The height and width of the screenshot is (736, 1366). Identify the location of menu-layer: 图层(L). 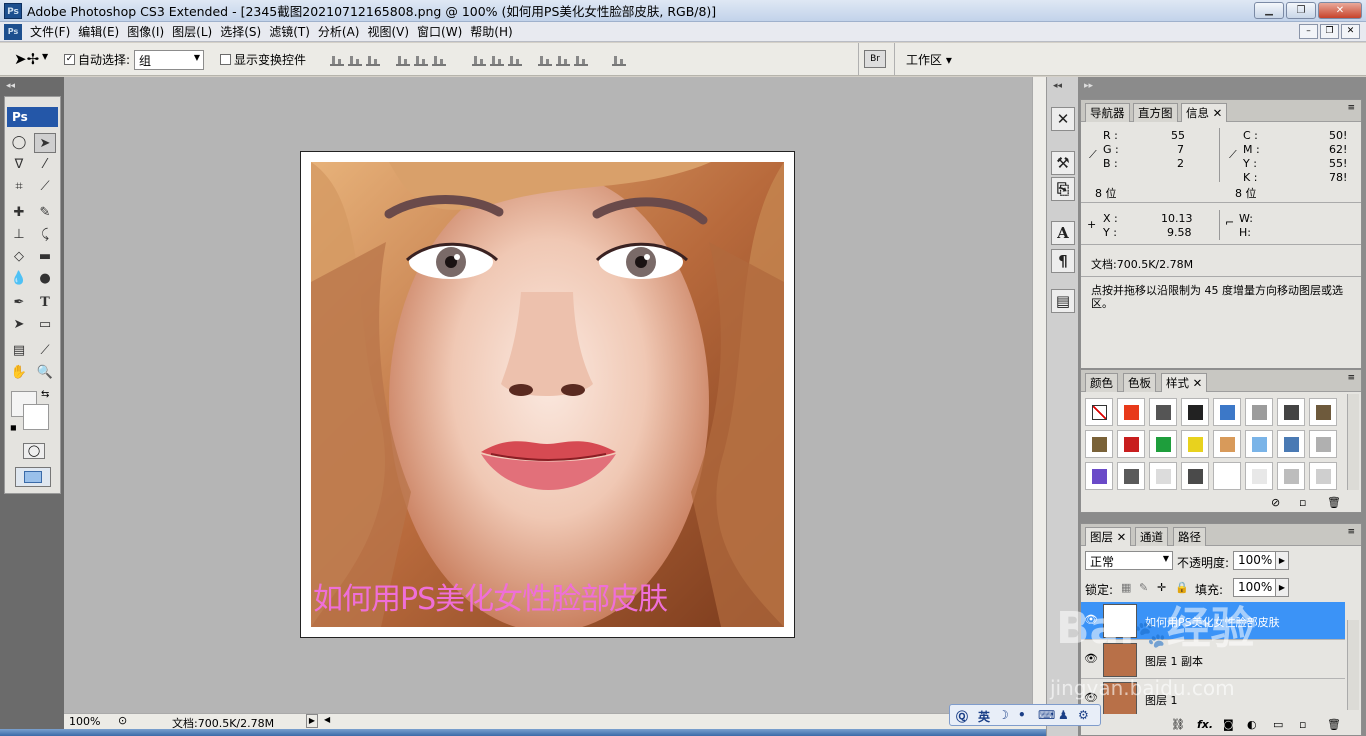
(196, 31).